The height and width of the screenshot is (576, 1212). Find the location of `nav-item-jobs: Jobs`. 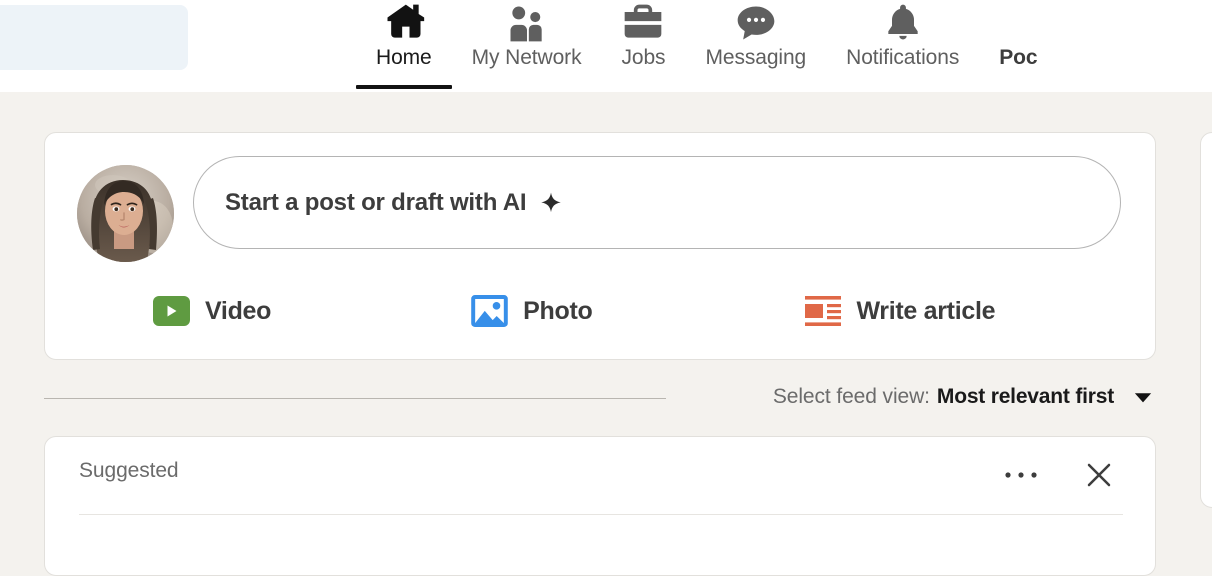

nav-item-jobs: Jobs is located at coordinates (643, 46).